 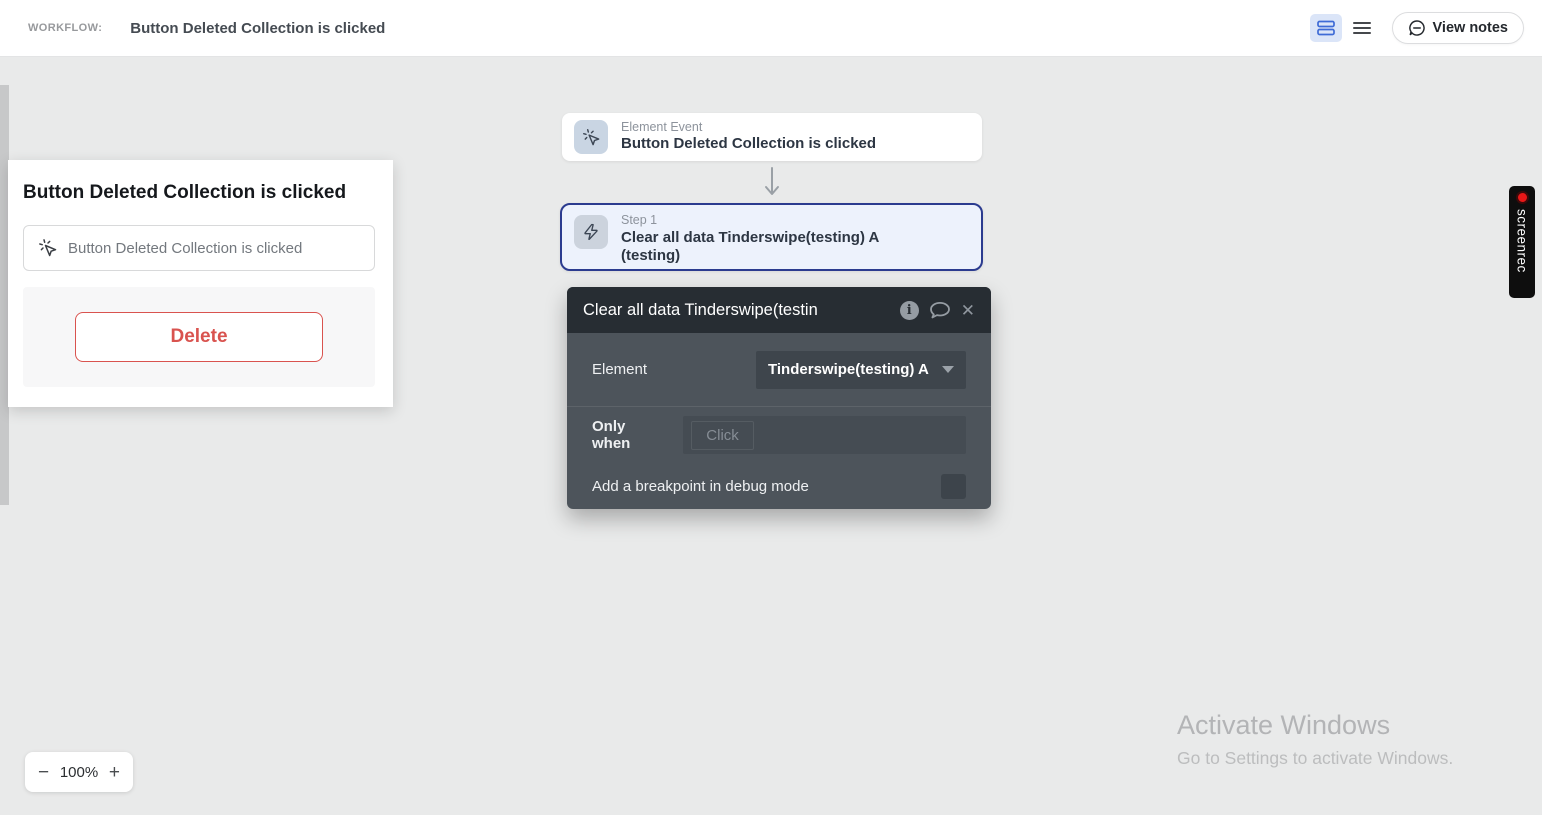 What do you see at coordinates (639, 220) in the screenshot?
I see `step-card-step-label: Step 1` at bounding box center [639, 220].